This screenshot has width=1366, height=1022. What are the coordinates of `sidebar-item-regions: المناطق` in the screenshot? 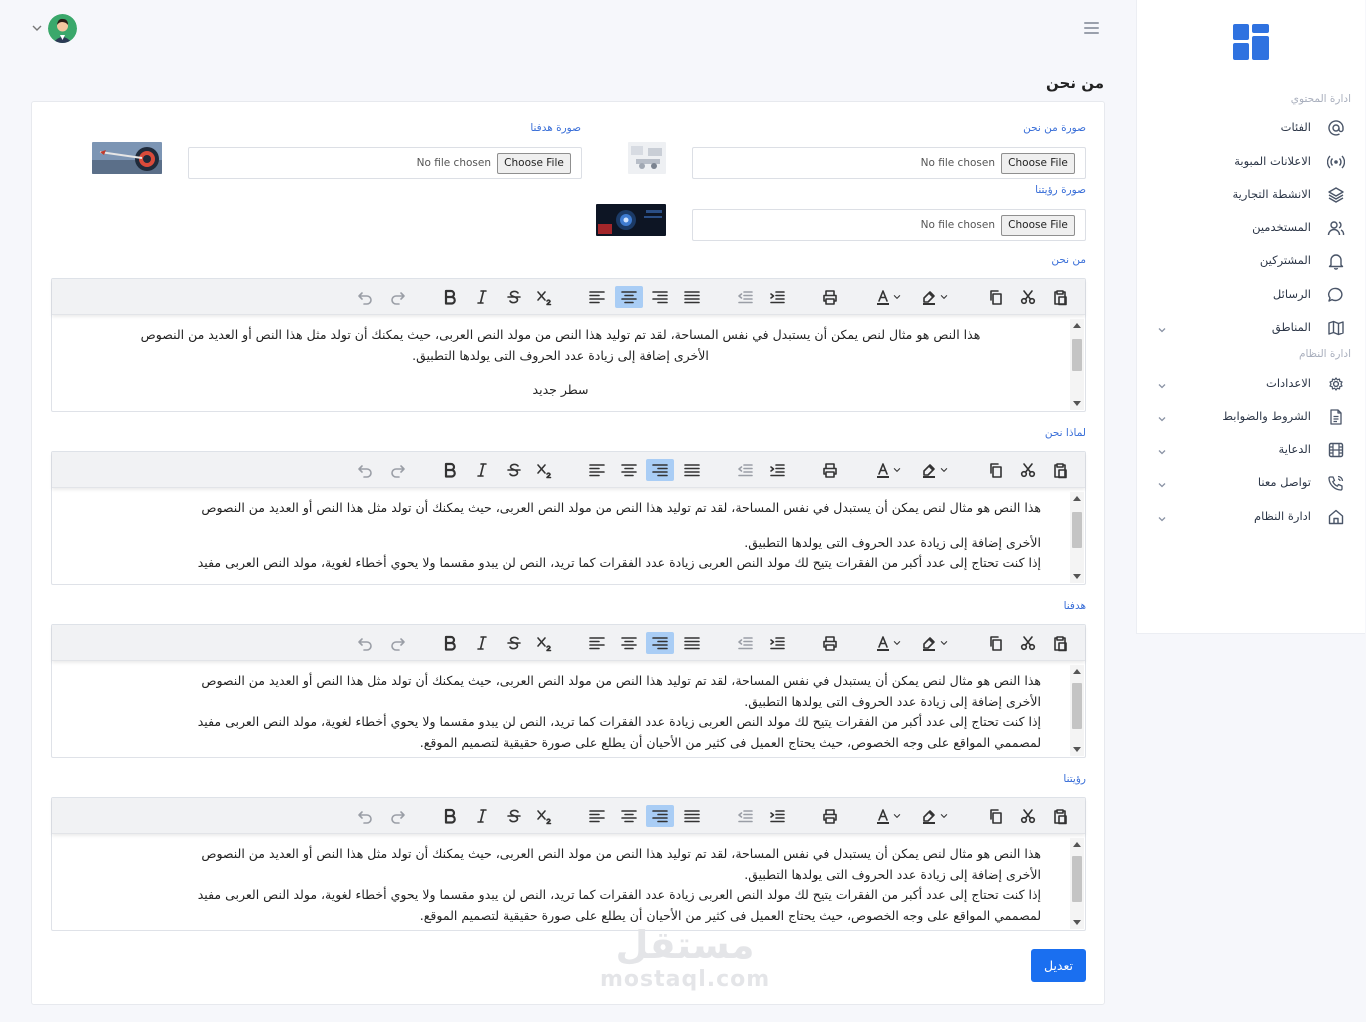 It's located at (1250, 328).